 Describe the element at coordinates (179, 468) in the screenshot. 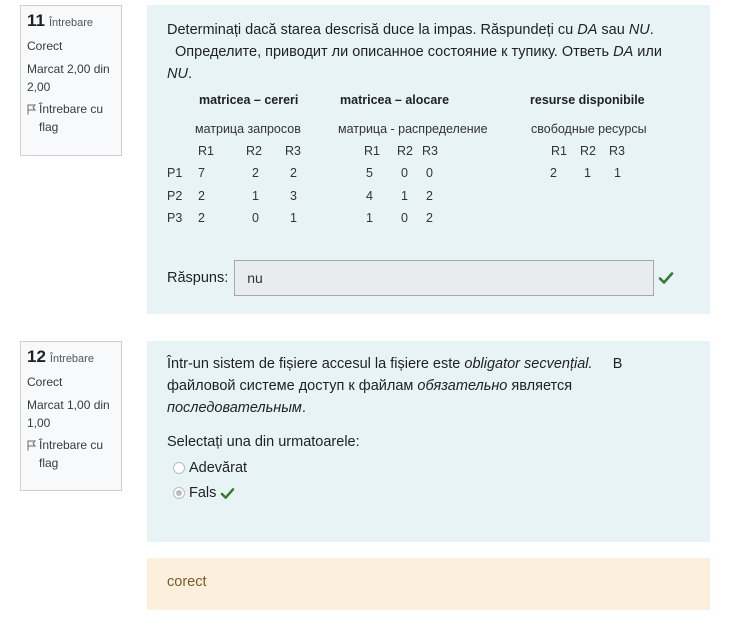

I see `radio-true` at that location.